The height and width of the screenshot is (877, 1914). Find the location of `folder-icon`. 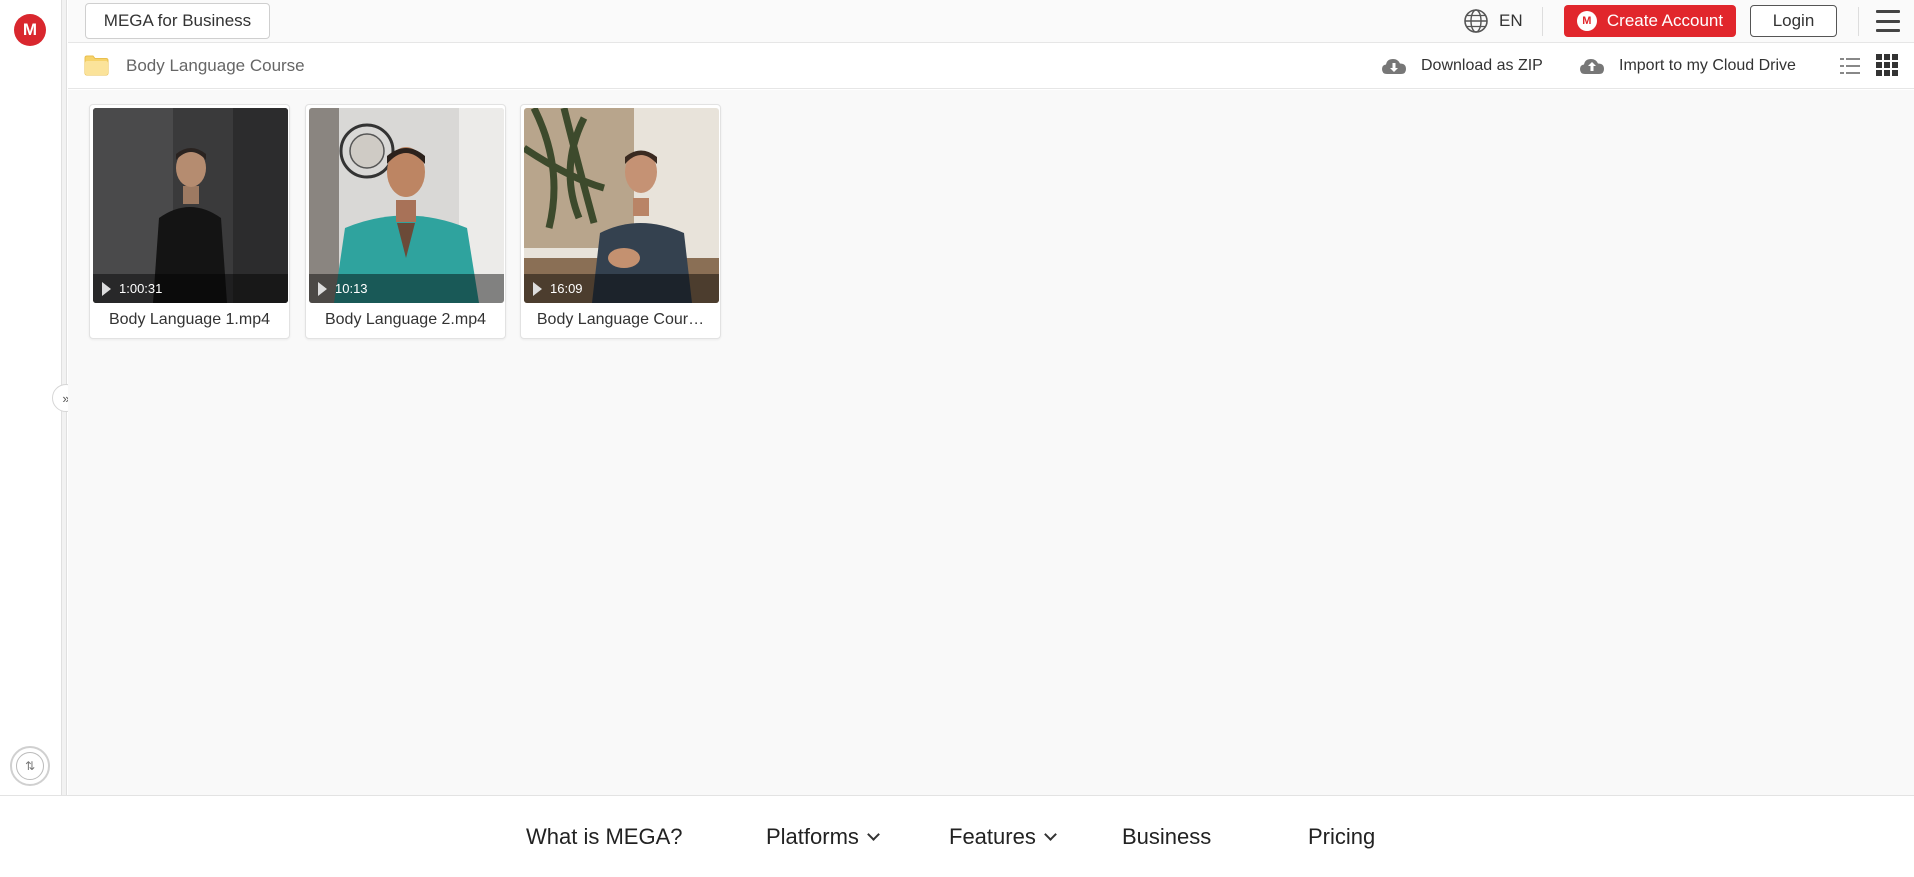

folder-icon is located at coordinates (96, 65).